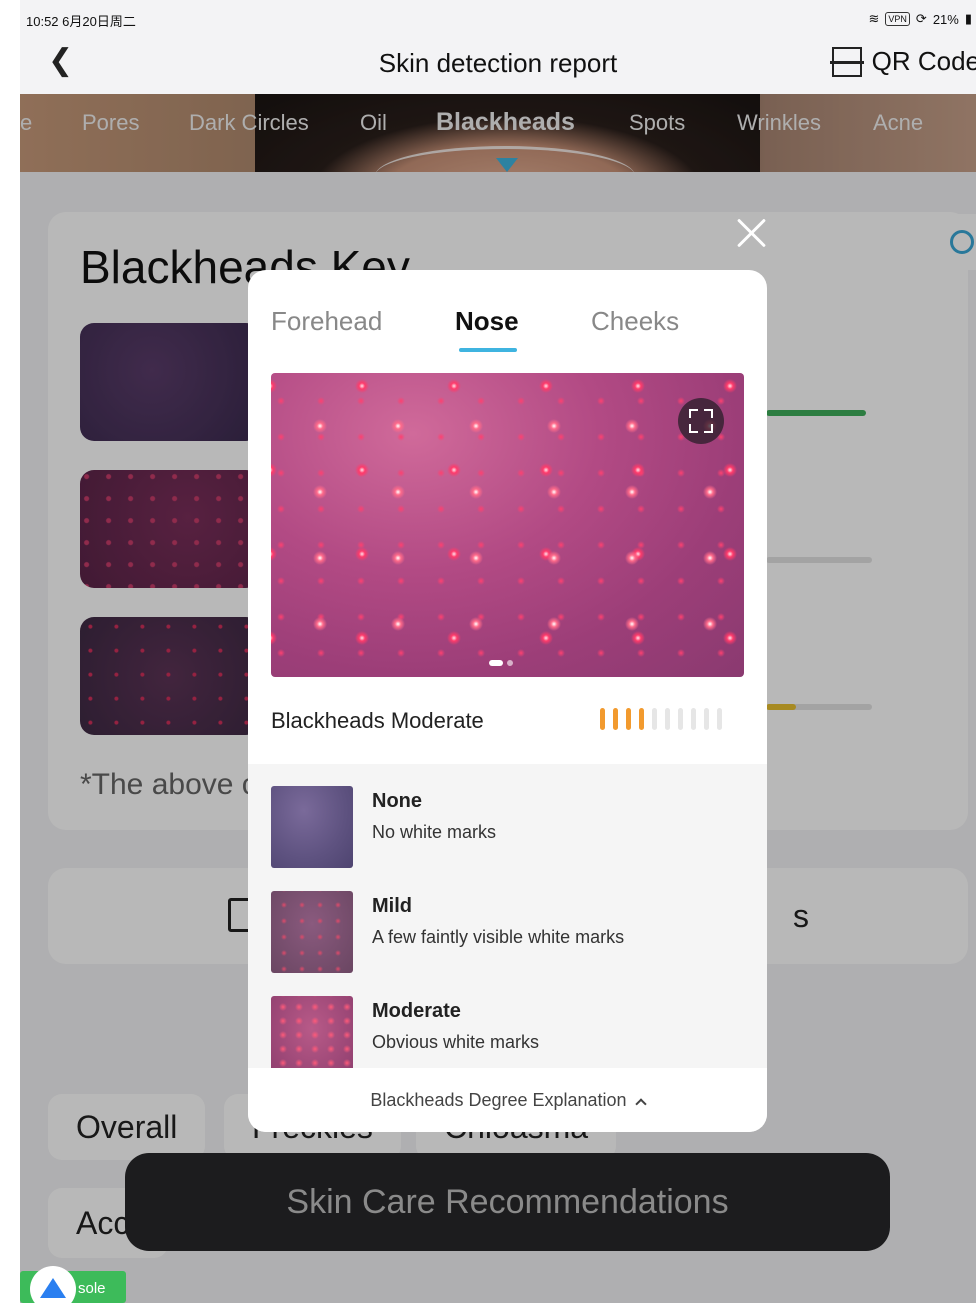 The image size is (976, 1303). What do you see at coordinates (846, 61) in the screenshot?
I see `qr-scan-icon` at bounding box center [846, 61].